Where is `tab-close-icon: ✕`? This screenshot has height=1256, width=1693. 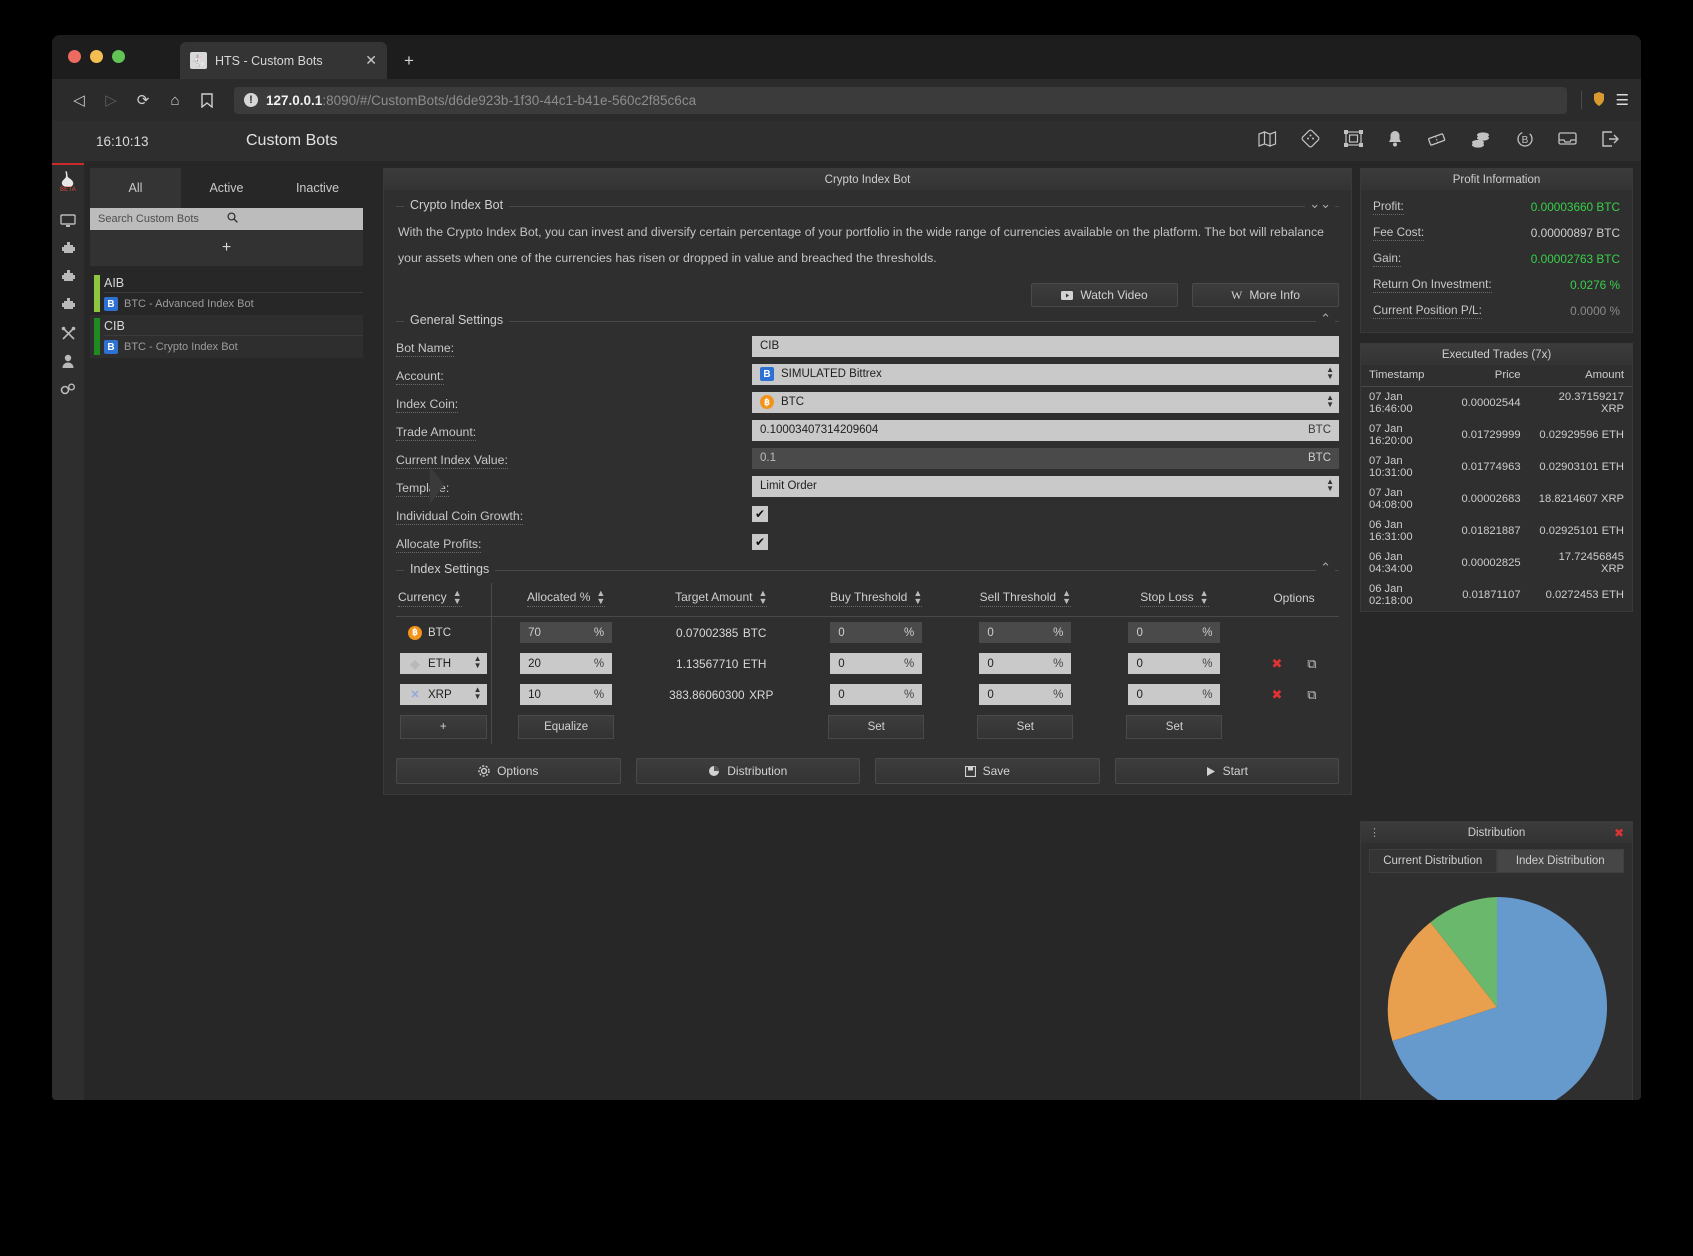
tab-close-icon: ✕ is located at coordinates (371, 60).